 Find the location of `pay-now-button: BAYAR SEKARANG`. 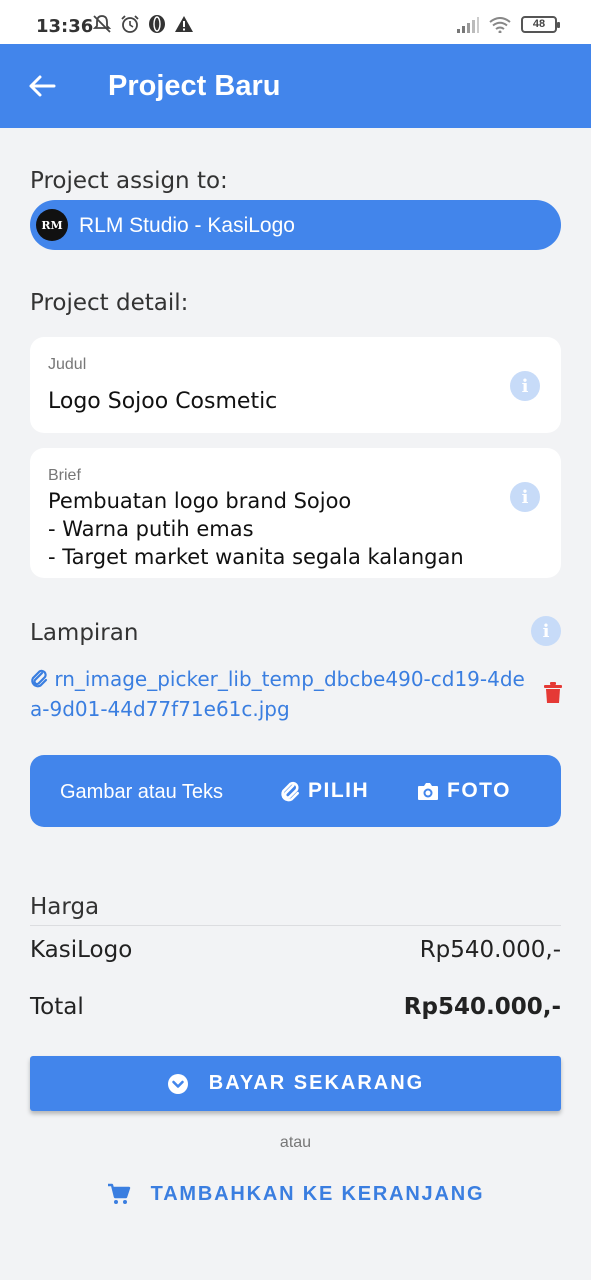

pay-now-button: BAYAR SEKARANG is located at coordinates (295, 1083).